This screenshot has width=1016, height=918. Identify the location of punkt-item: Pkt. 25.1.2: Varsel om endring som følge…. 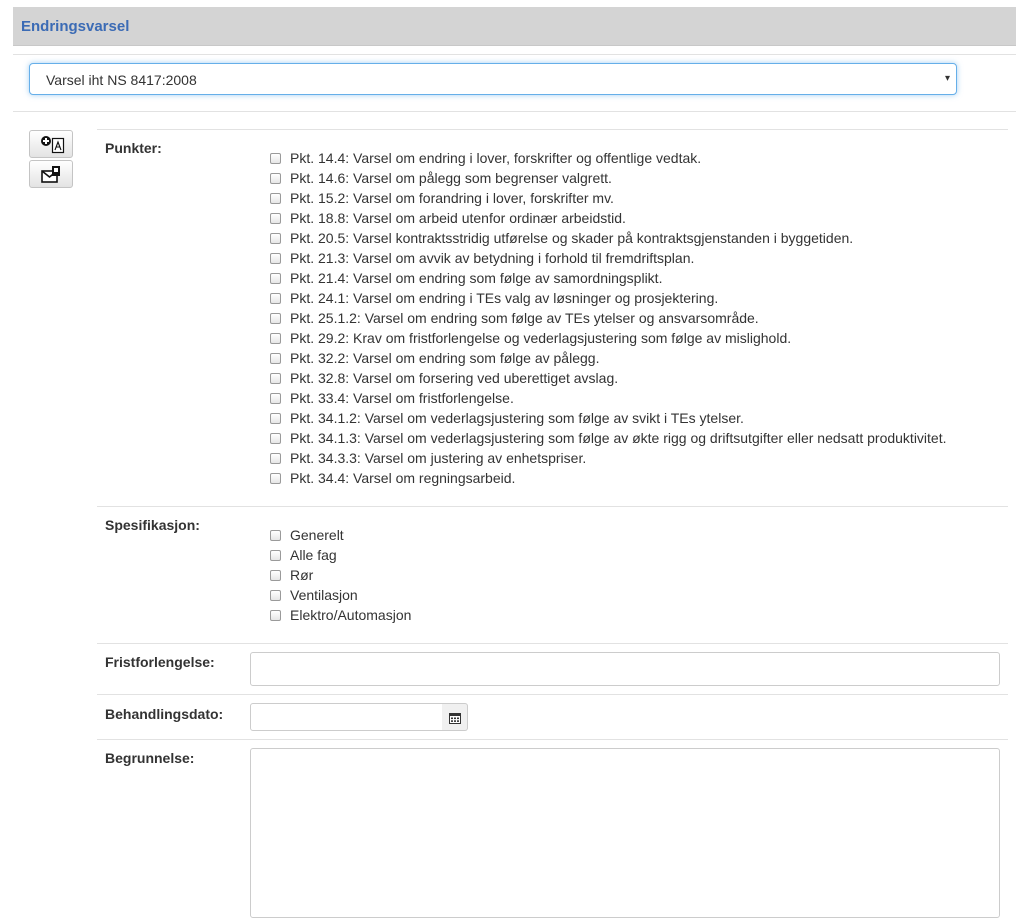
(514, 318).